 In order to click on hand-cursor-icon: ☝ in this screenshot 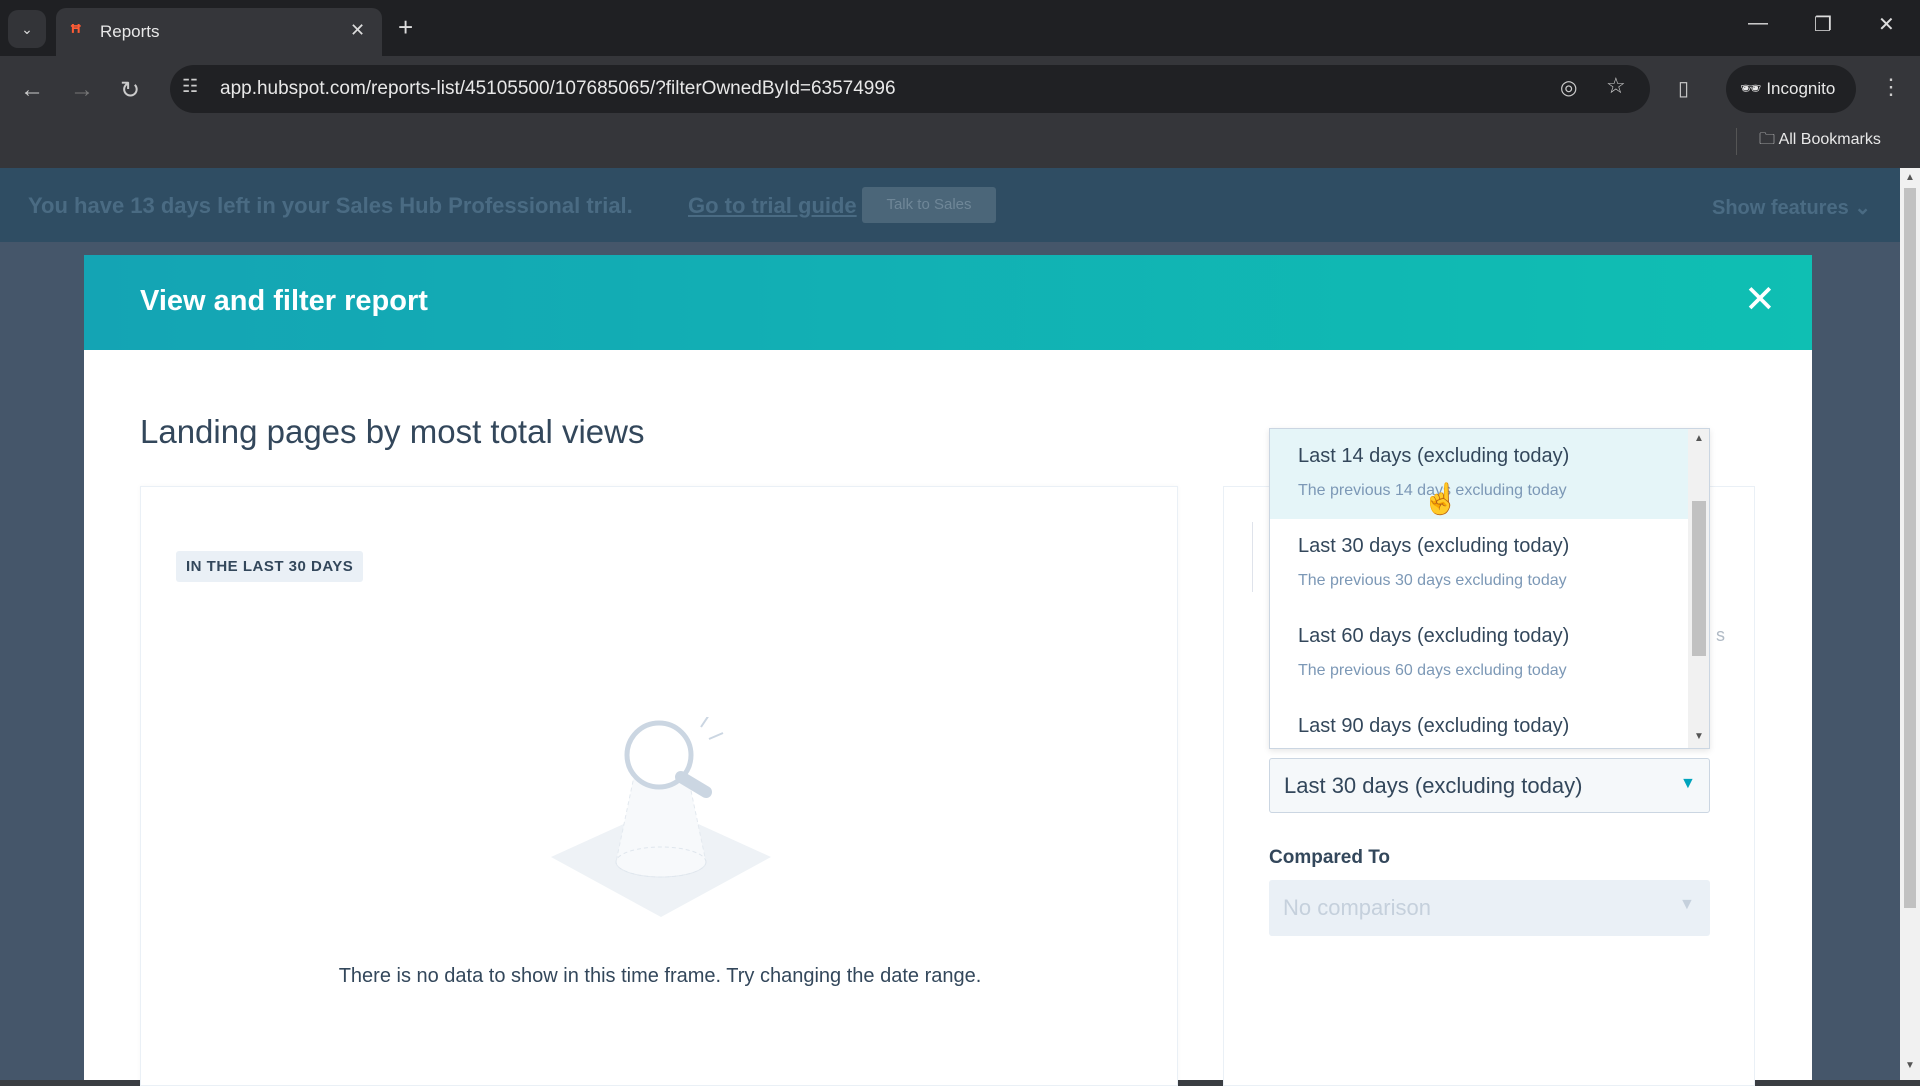, I will do `click(1441, 499)`.